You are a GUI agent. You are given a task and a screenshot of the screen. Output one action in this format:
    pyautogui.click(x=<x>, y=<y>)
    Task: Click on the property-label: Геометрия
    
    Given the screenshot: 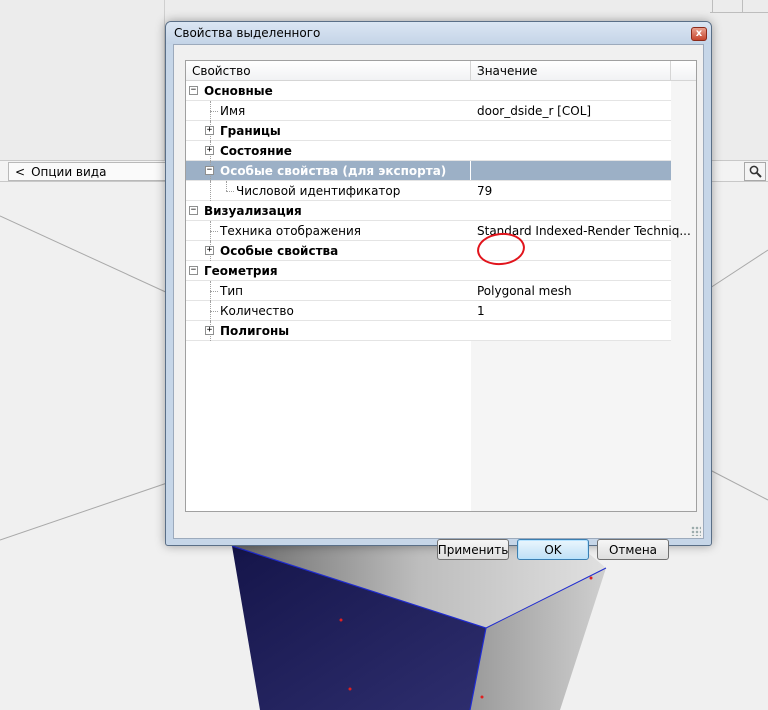 What is the action you would take?
    pyautogui.click(x=241, y=271)
    